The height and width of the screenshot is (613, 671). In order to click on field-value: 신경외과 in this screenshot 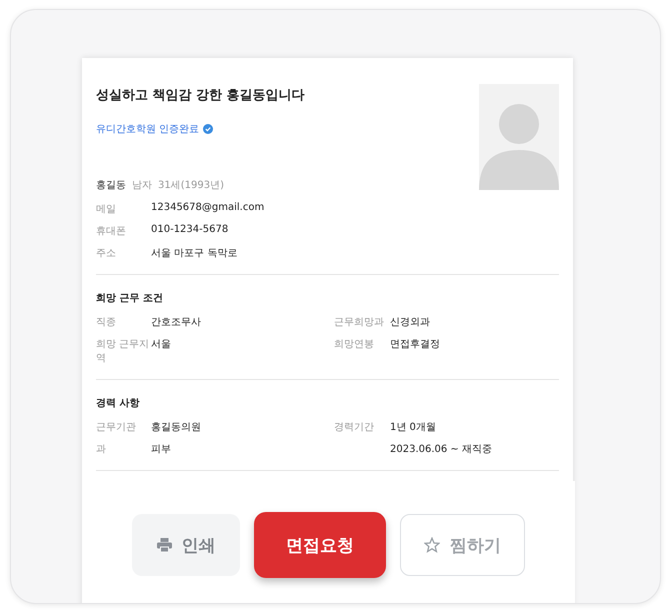, I will do `click(410, 322)`.